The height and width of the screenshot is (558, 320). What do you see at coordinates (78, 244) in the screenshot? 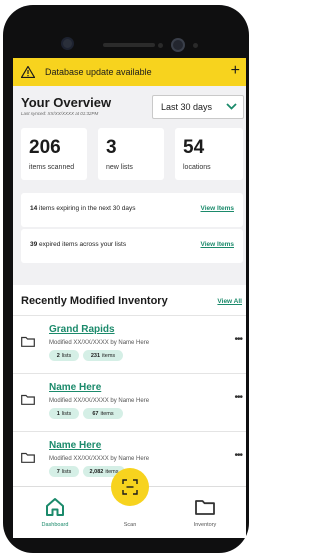
I see `alert-text: 39 expired items across your lists` at bounding box center [78, 244].